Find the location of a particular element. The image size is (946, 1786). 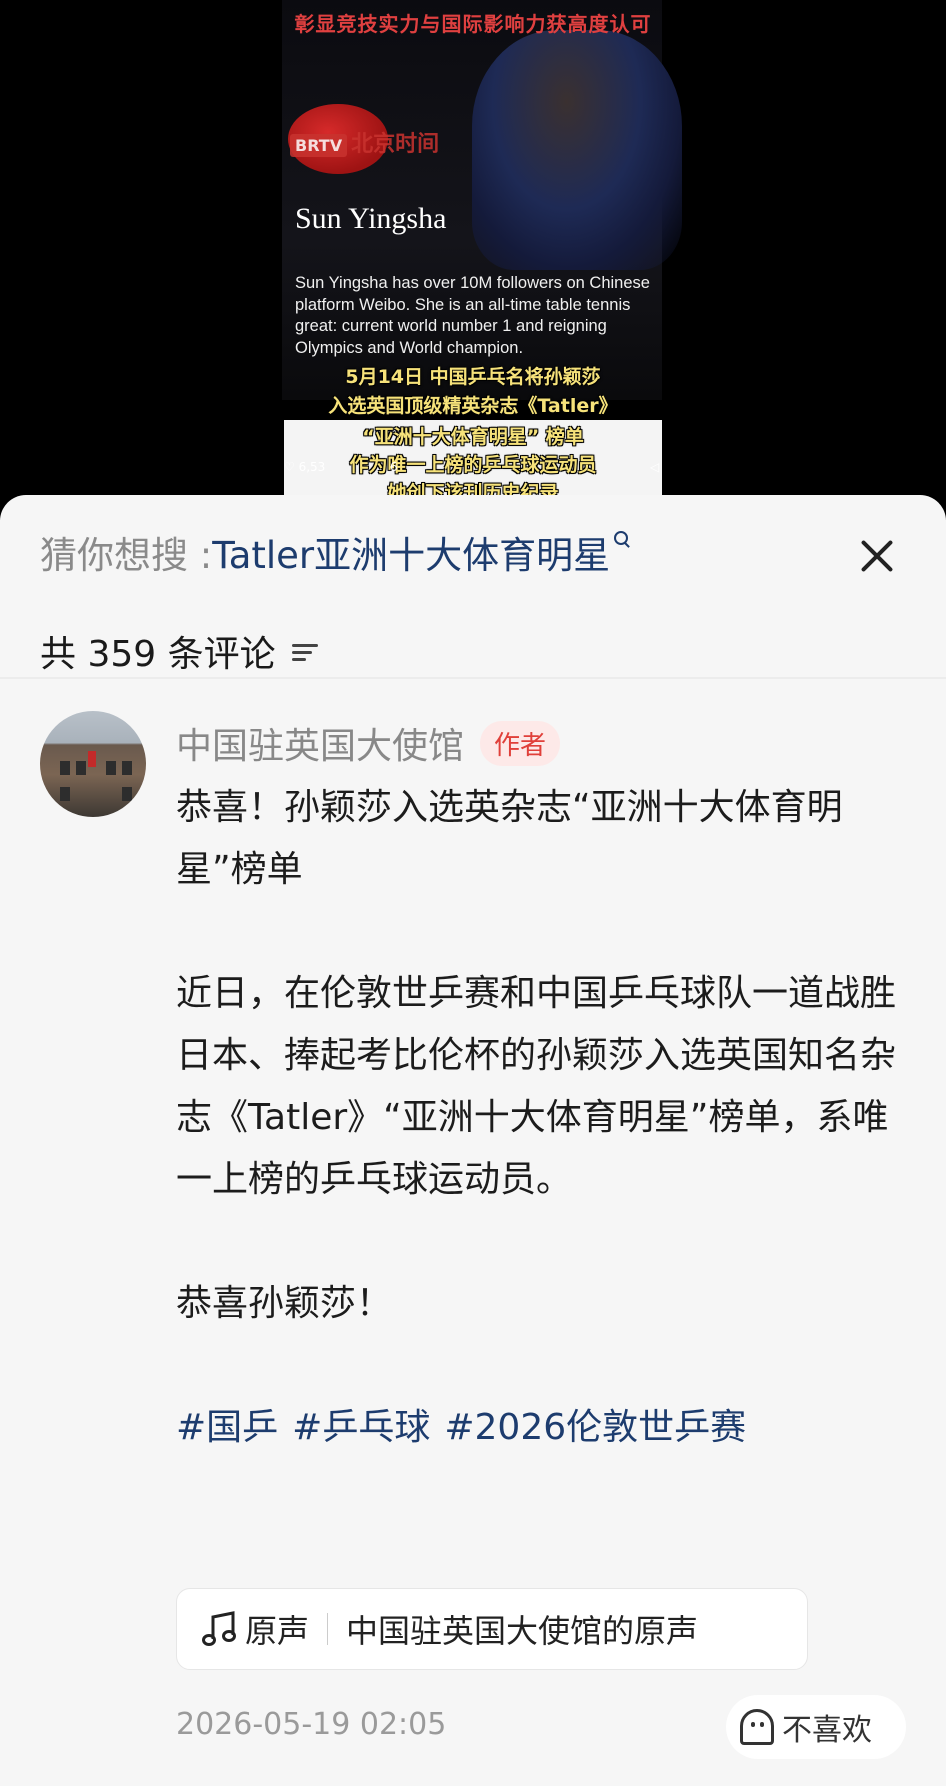

video-caption-1: 5月14日 中国乒乓名将孙颖莎 is located at coordinates (473, 377).